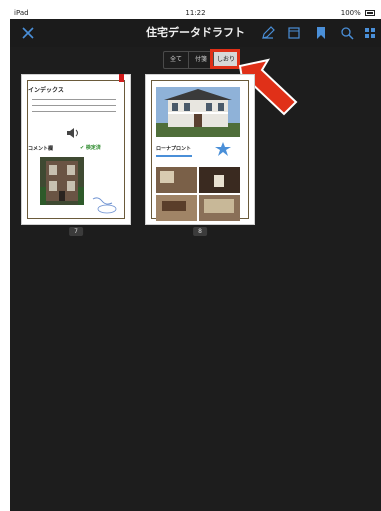 The height and width of the screenshot is (511, 381). I want to click on grid-icon, so click(370, 33).